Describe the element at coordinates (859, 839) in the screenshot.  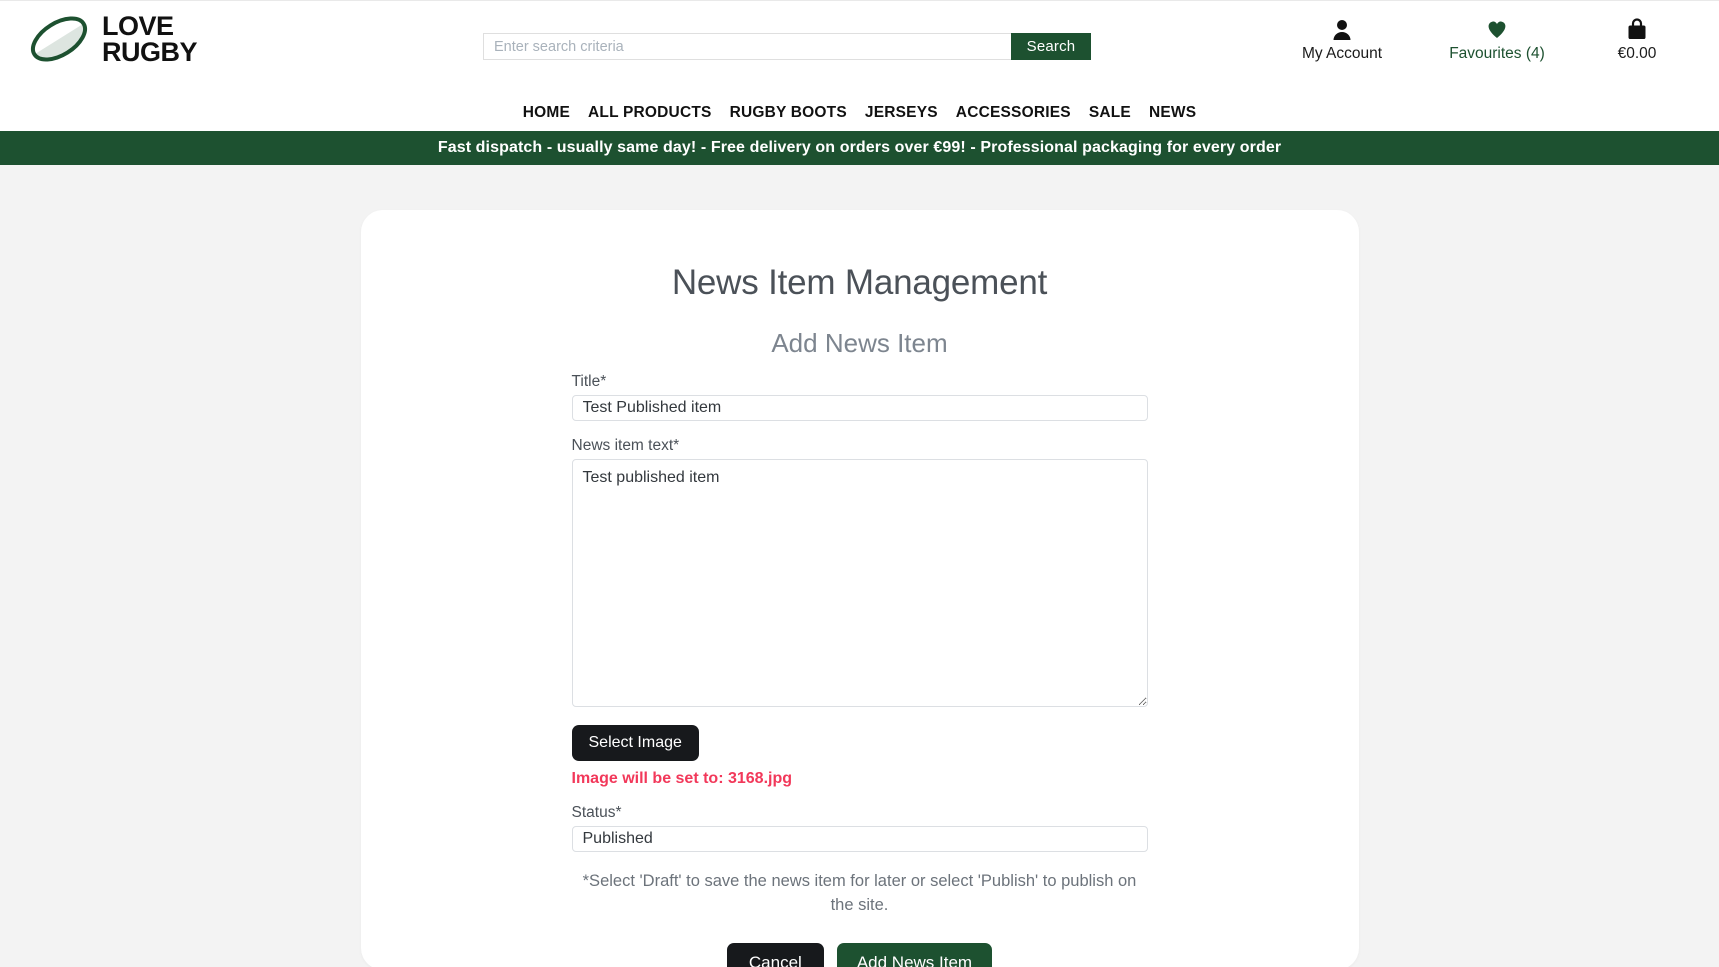
I see `status-select` at that location.